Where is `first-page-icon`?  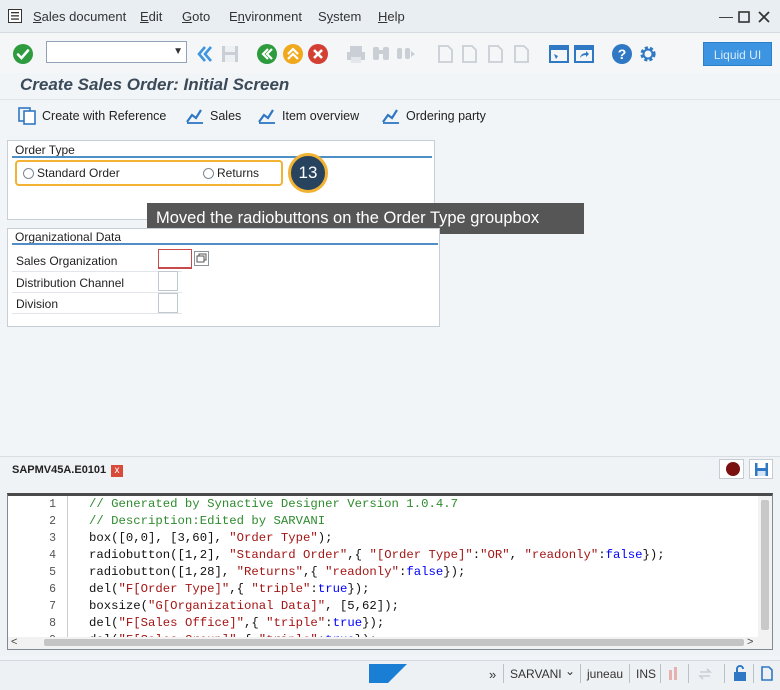
first-page-icon is located at coordinates (445, 54).